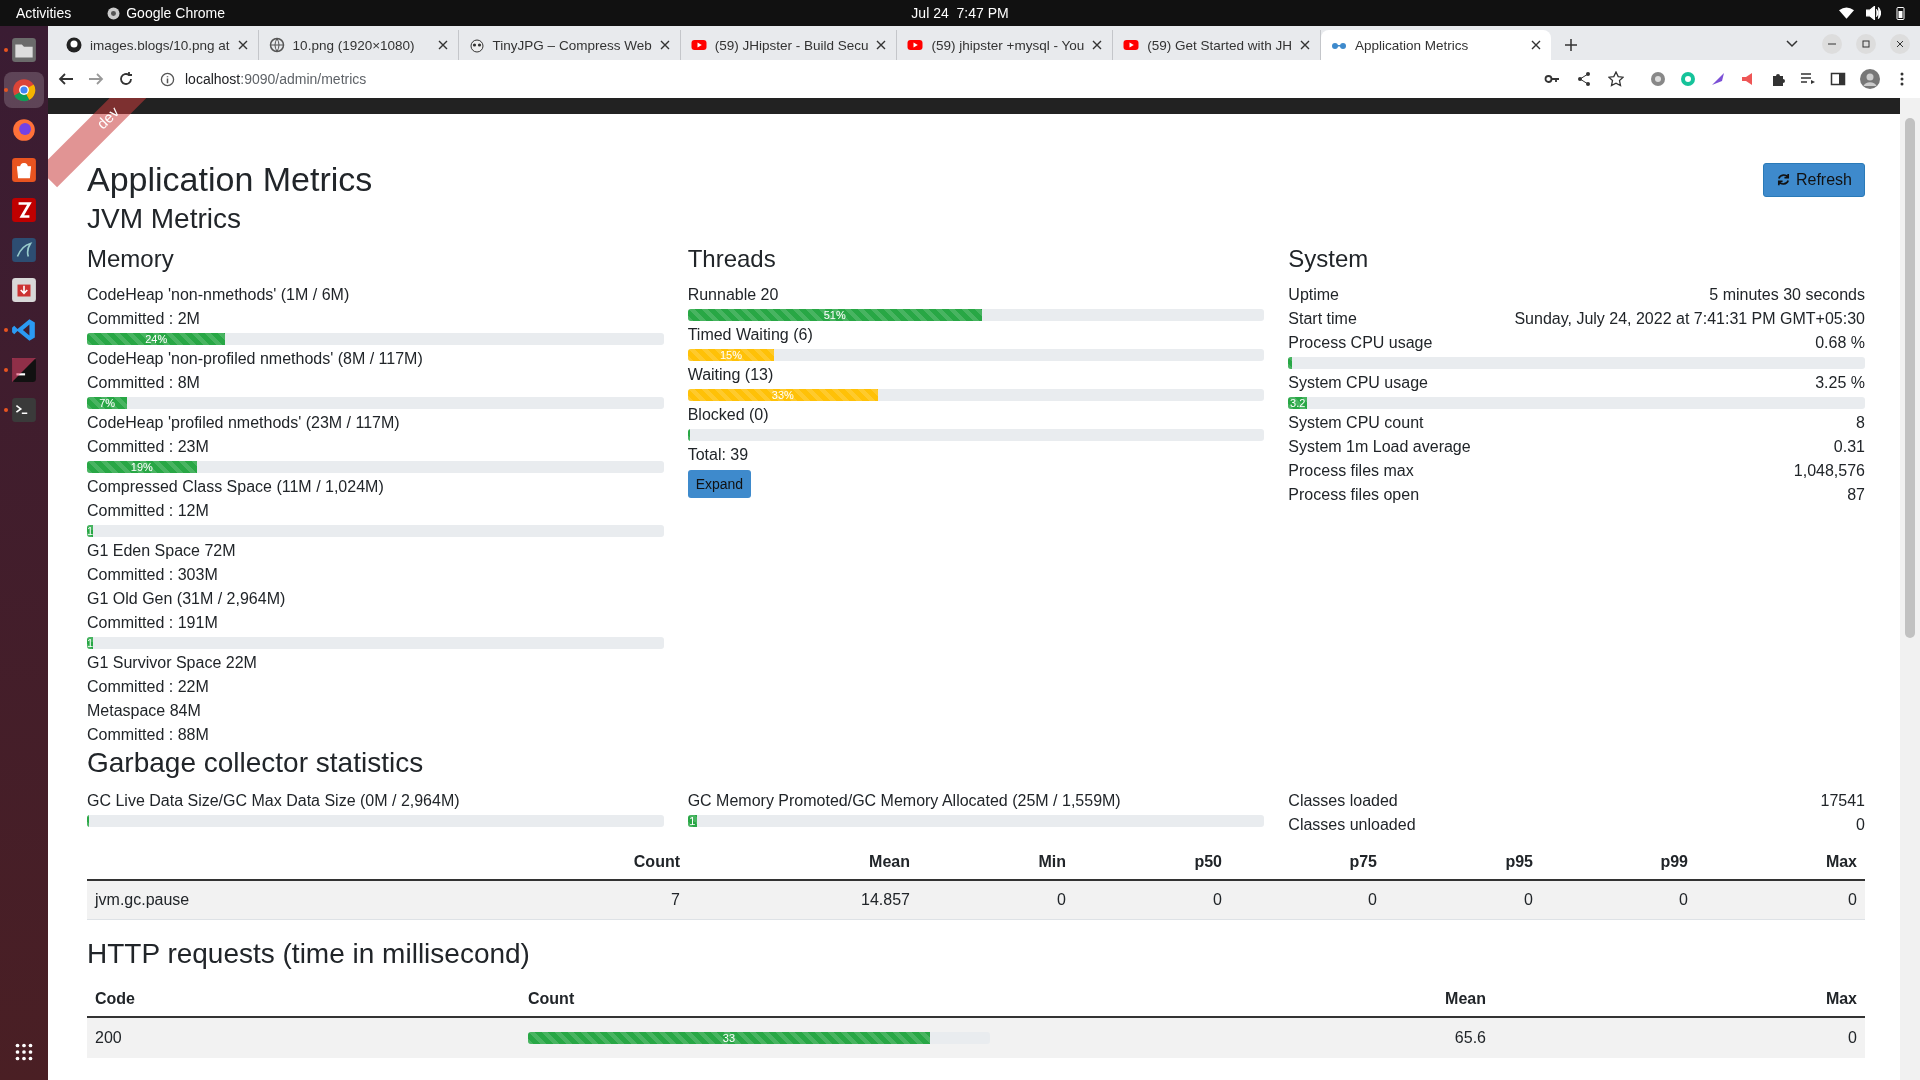 The image size is (1920, 1080). Describe the element at coordinates (230, 179) in the screenshot. I see `page-title: Application Metrics` at that location.